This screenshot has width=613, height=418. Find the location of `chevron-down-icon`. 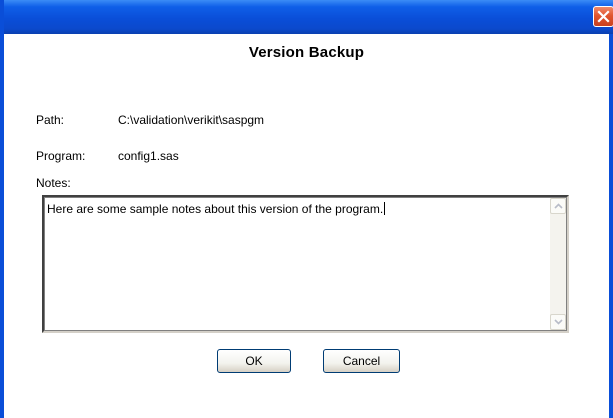

chevron-down-icon is located at coordinates (558, 322).